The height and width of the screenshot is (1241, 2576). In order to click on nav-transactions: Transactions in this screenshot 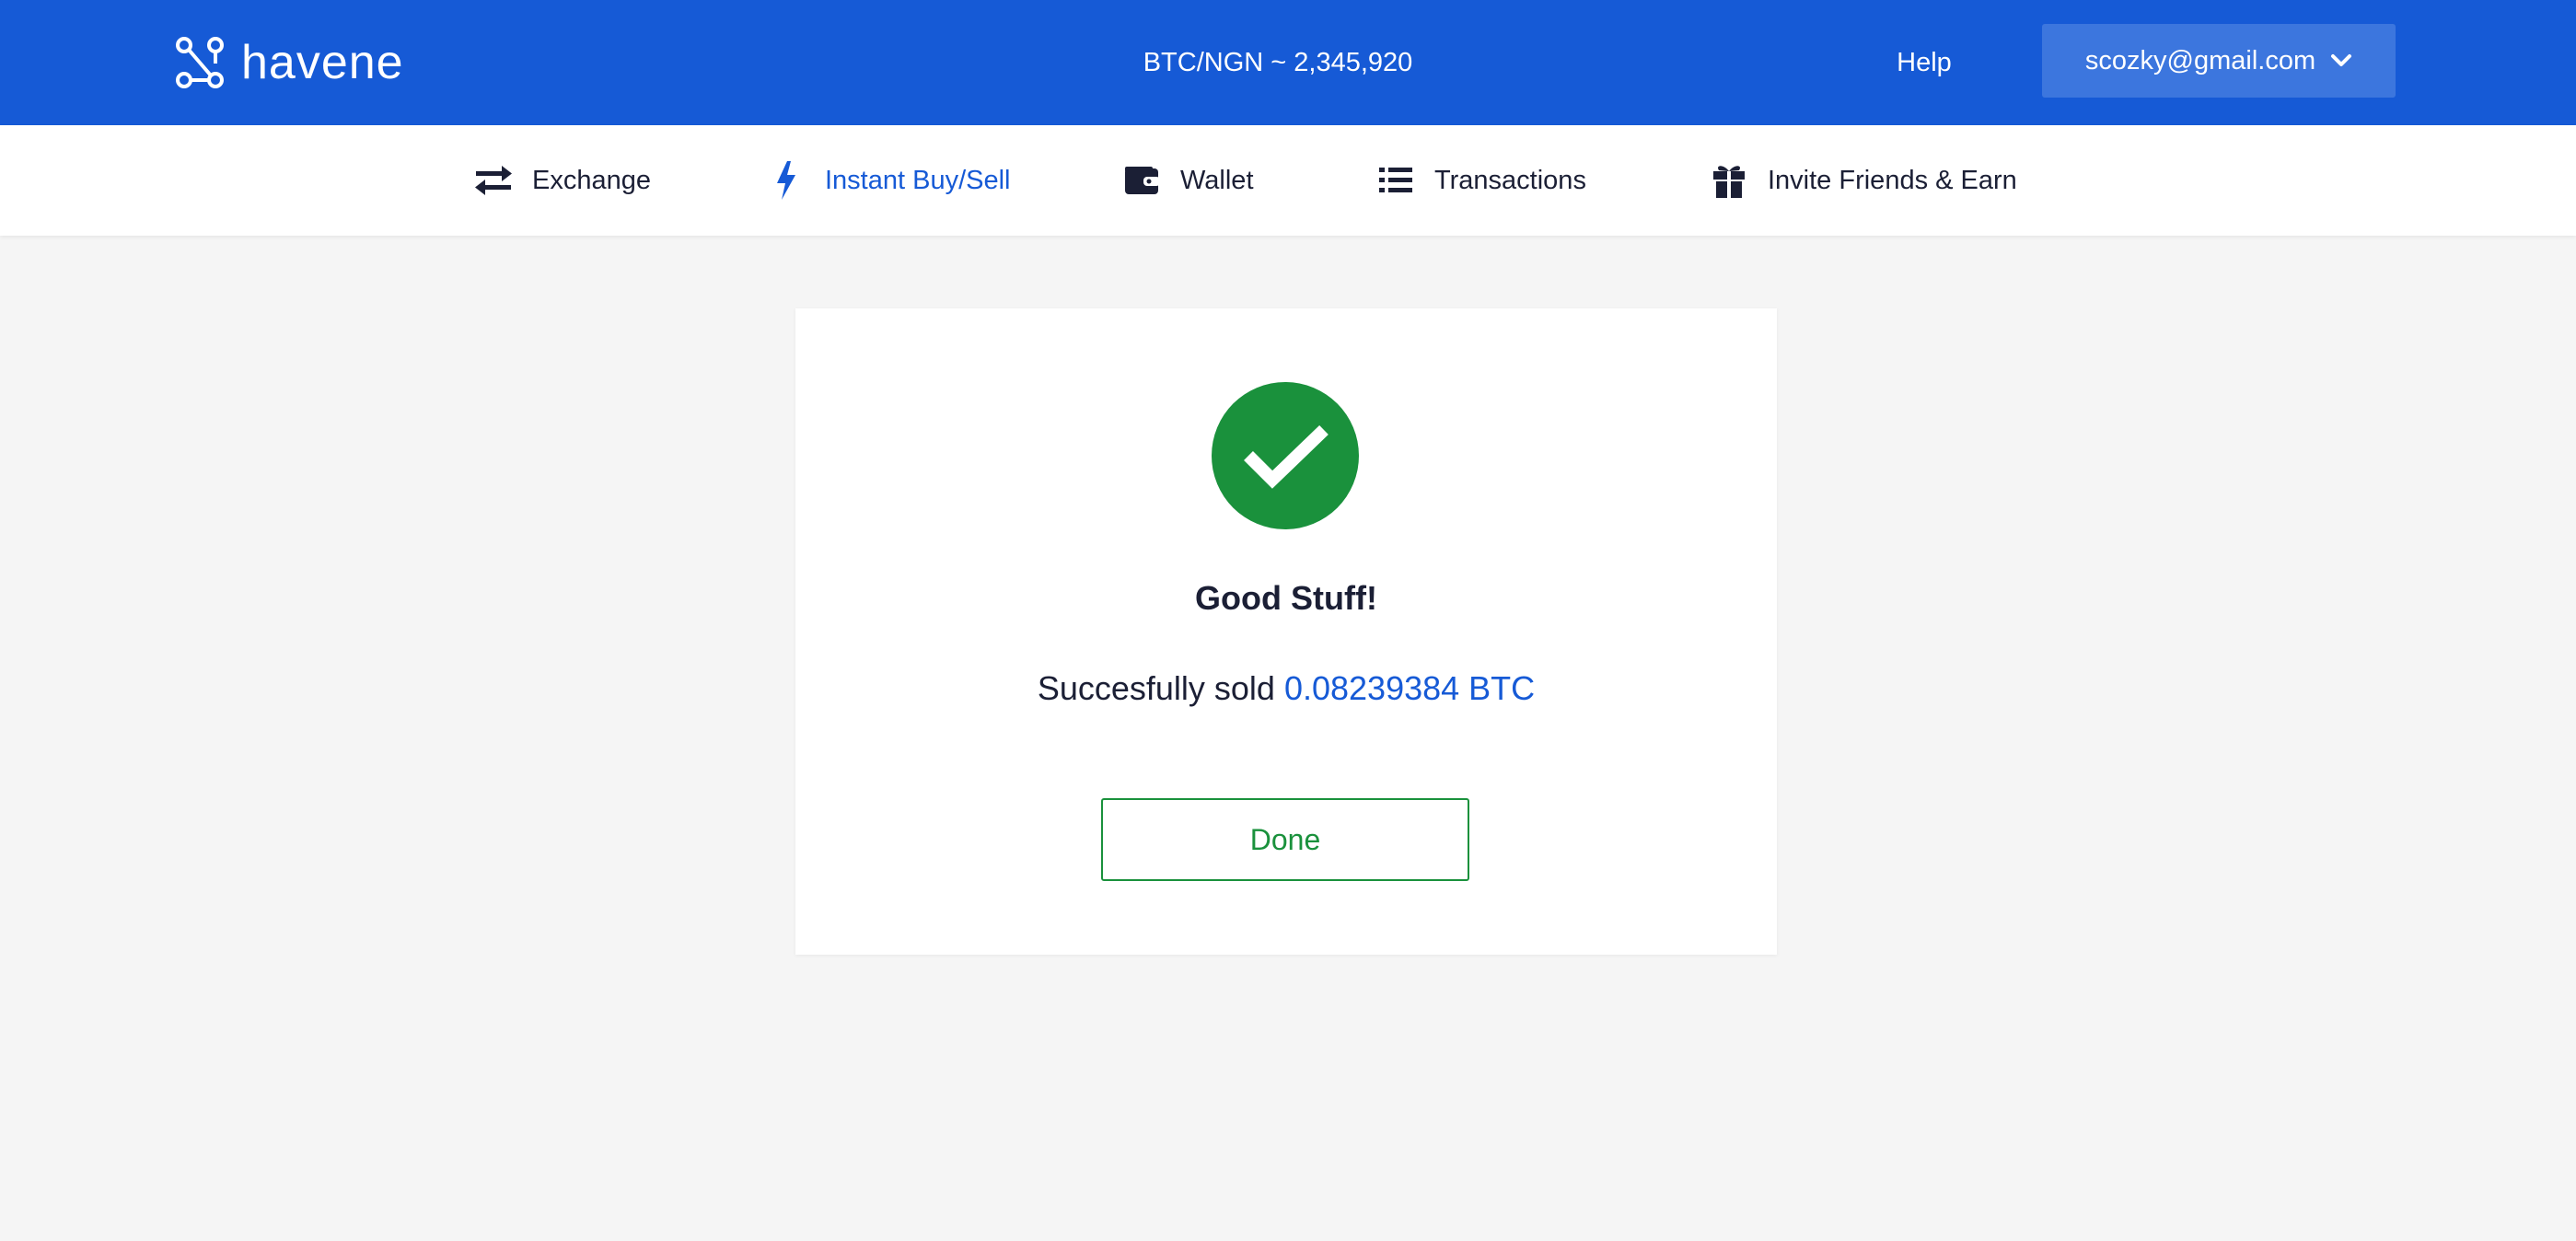, I will do `click(1480, 180)`.